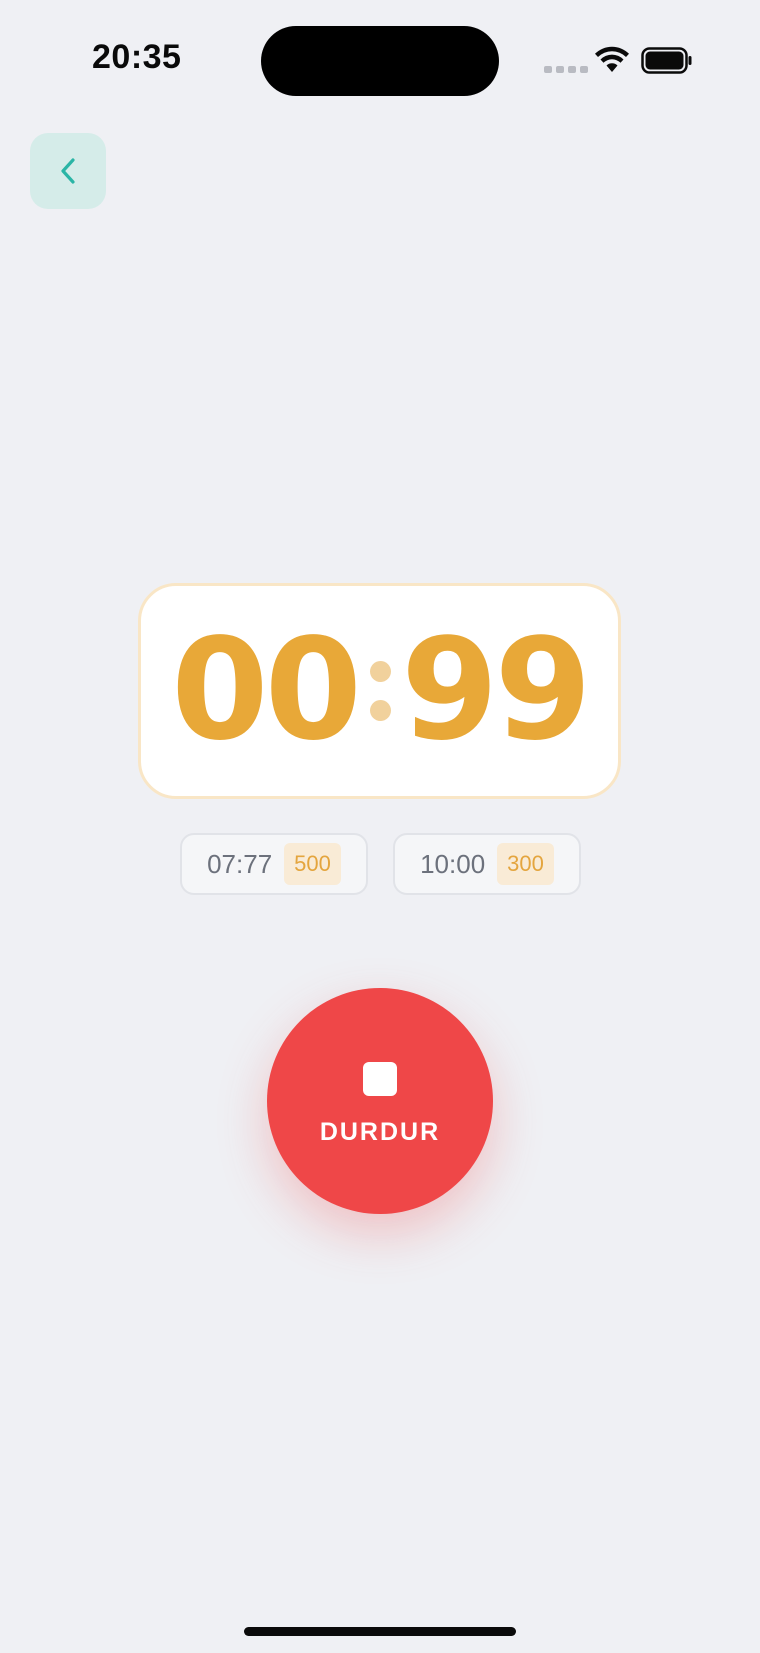 The width and height of the screenshot is (760, 1653). I want to click on lap-points-badge: 500, so click(312, 864).